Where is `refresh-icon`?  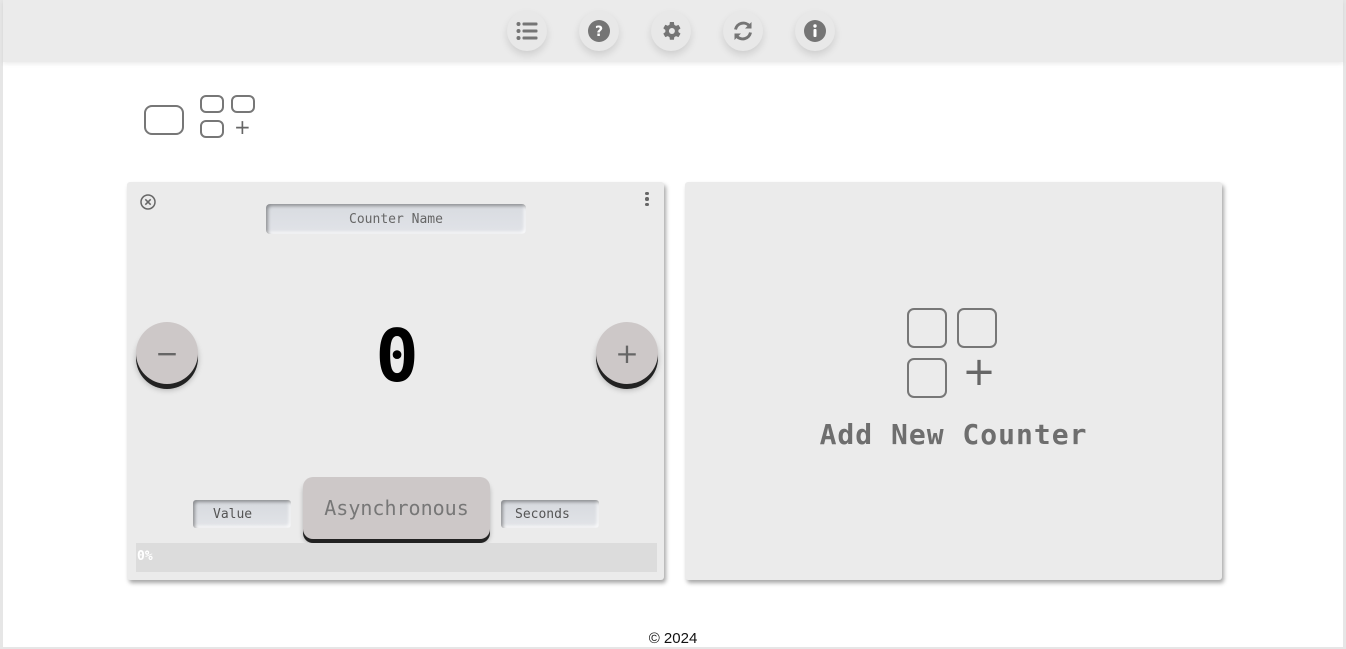
refresh-icon is located at coordinates (743, 31).